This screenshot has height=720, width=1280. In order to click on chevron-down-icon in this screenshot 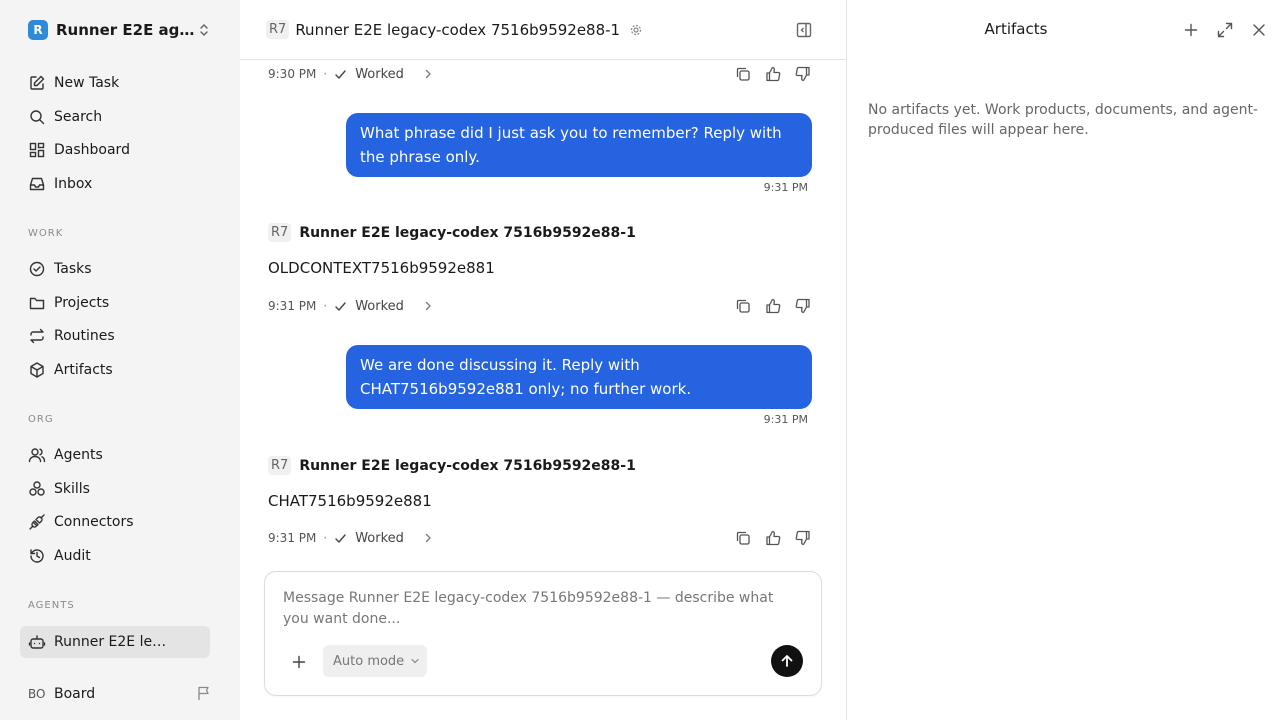, I will do `click(415, 661)`.